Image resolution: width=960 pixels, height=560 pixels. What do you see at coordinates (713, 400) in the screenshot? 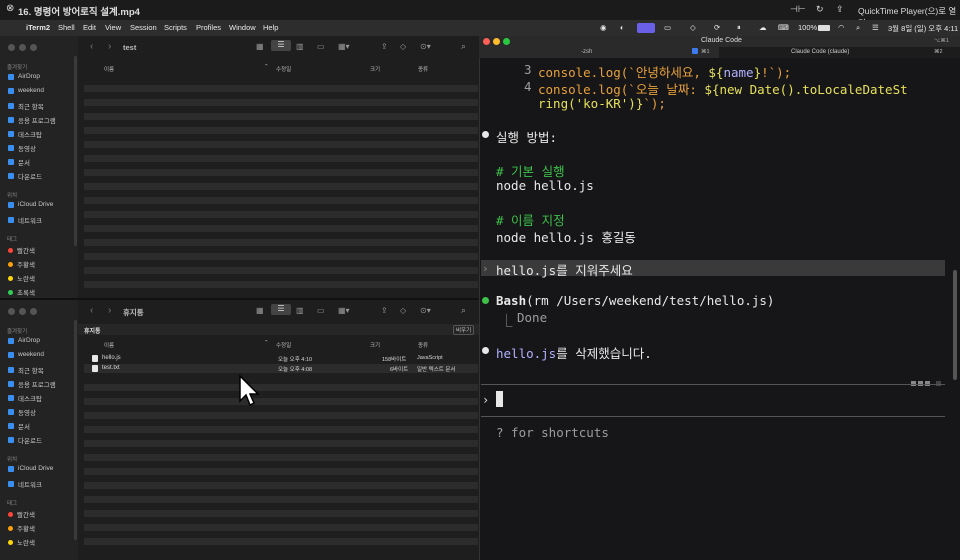
I see `prompt-input` at bounding box center [713, 400].